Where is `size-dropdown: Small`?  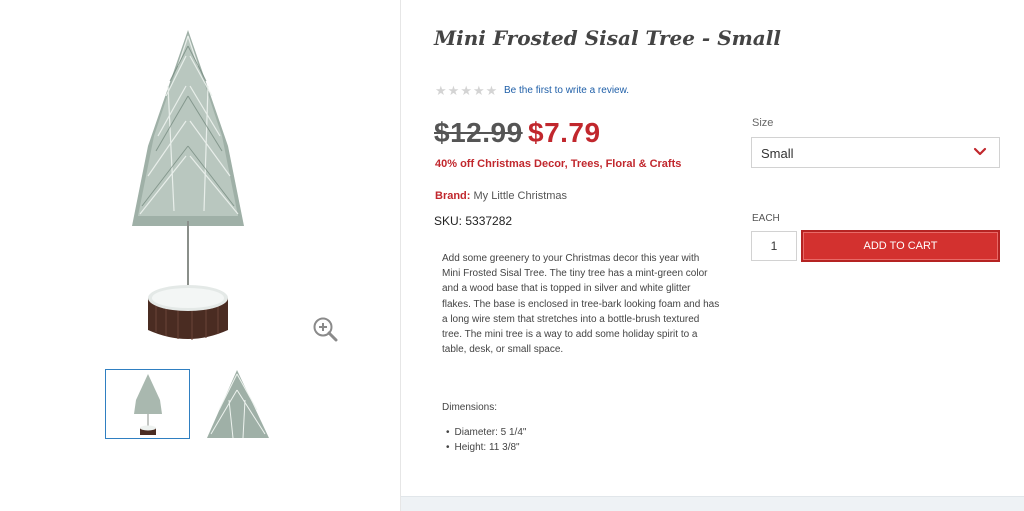
size-dropdown: Small is located at coordinates (875, 152).